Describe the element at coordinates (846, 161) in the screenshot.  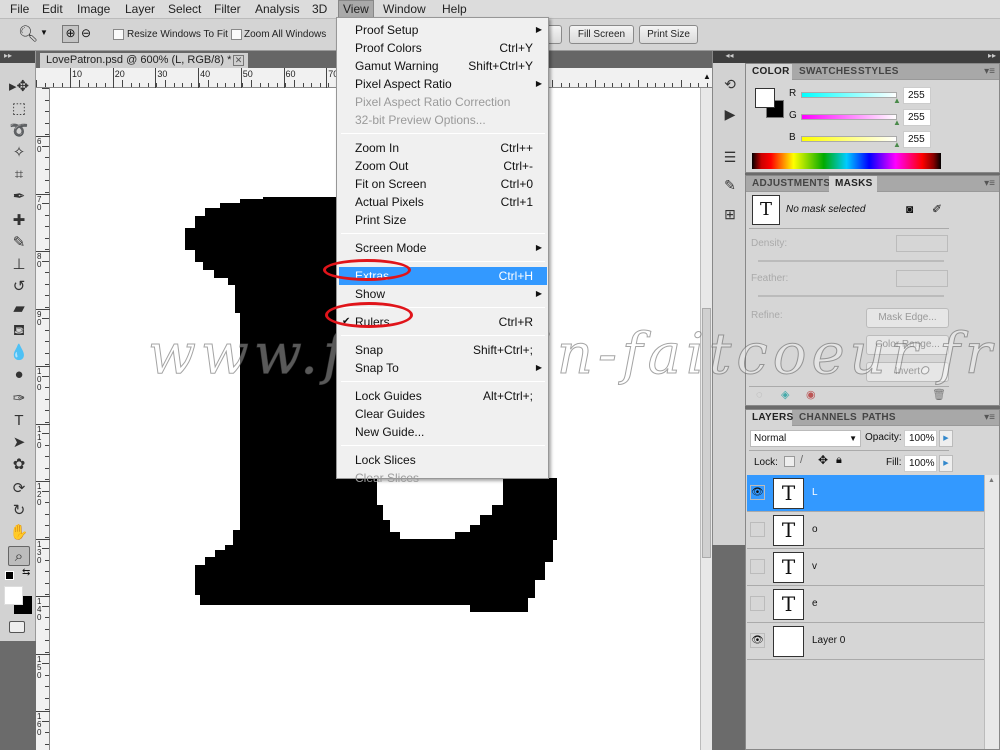
I see `color-spectrum-bar` at that location.